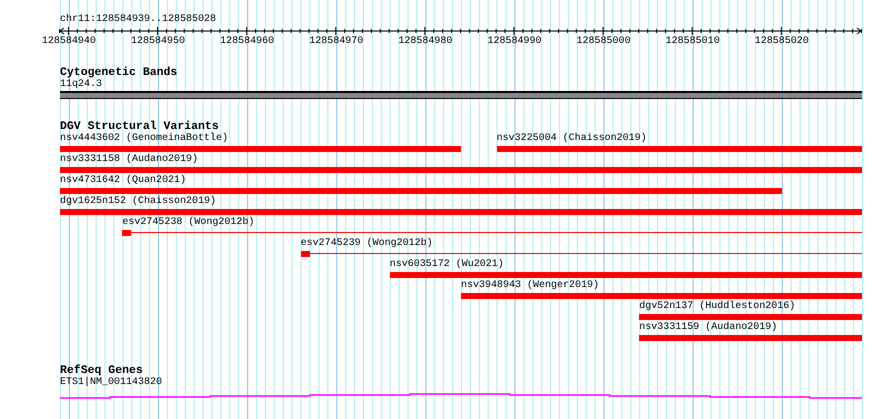 This screenshot has height=419, width=890. Describe the element at coordinates (139, 127) in the screenshot. I see `track-title: DGV Structural Variants` at that location.